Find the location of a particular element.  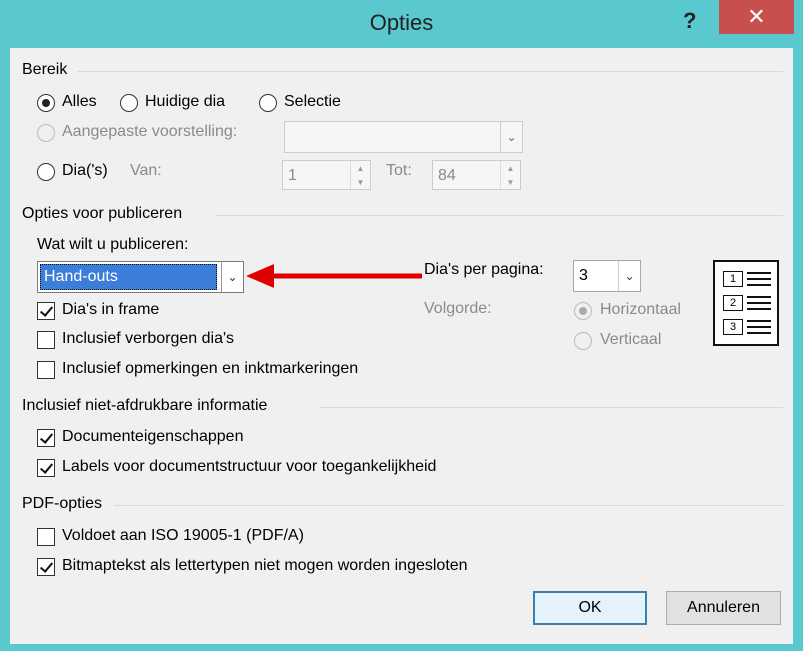

ok-button: OK is located at coordinates (590, 608).